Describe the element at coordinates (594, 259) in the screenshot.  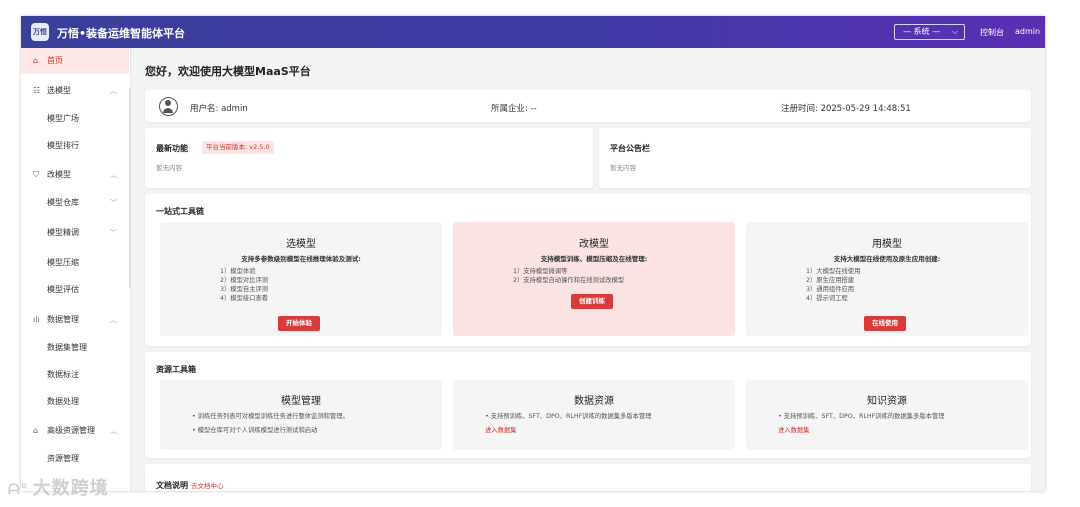
I see `tool-desc: 支持模型训练、模型压缩及在线管理:` at that location.